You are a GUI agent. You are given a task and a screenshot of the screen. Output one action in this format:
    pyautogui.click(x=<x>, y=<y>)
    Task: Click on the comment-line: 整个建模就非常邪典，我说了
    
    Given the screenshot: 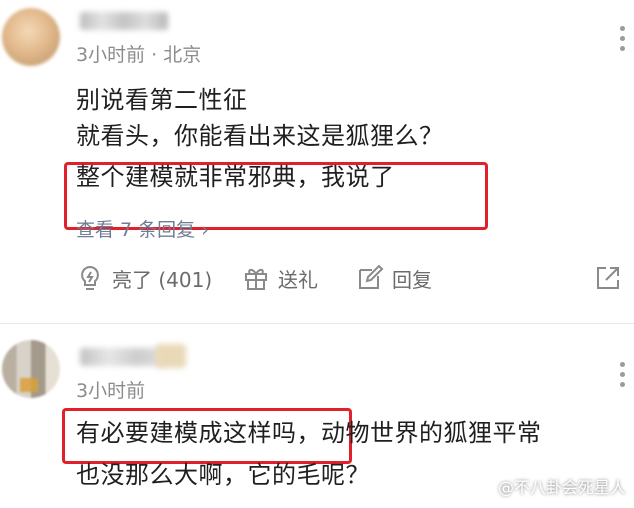 What is the action you would take?
    pyautogui.click(x=235, y=177)
    